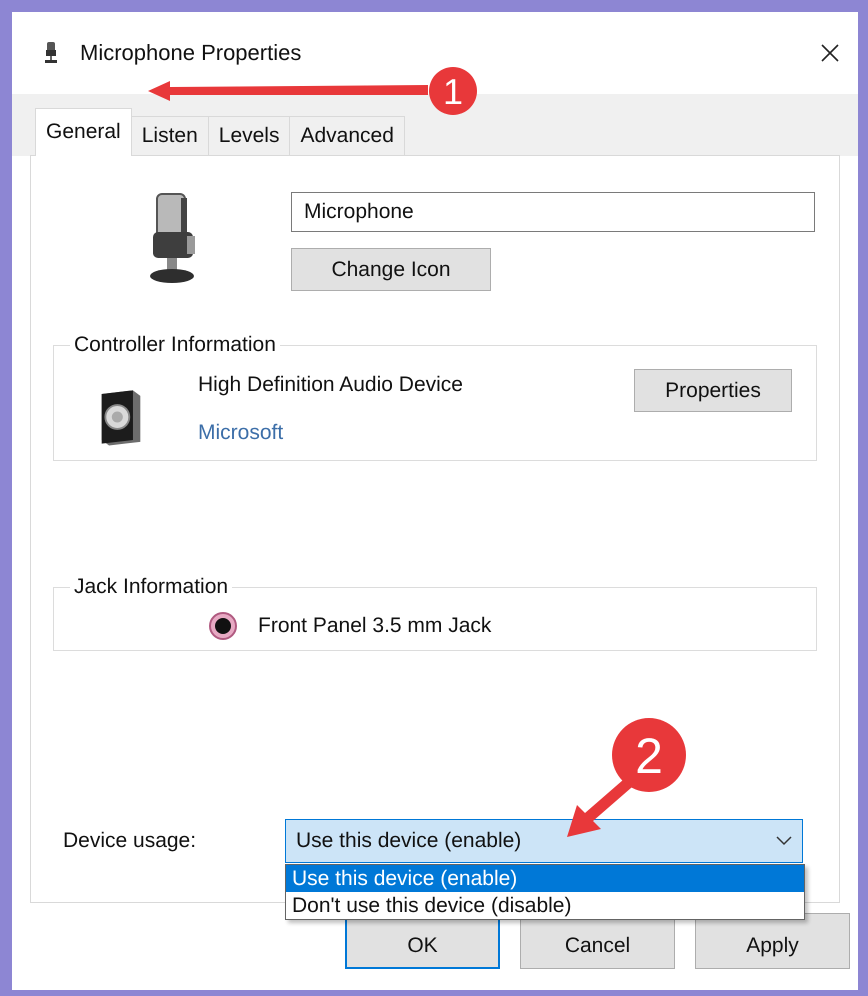 The height and width of the screenshot is (996, 868). Describe the element at coordinates (553, 212) in the screenshot. I see `name-field: Microphone` at that location.